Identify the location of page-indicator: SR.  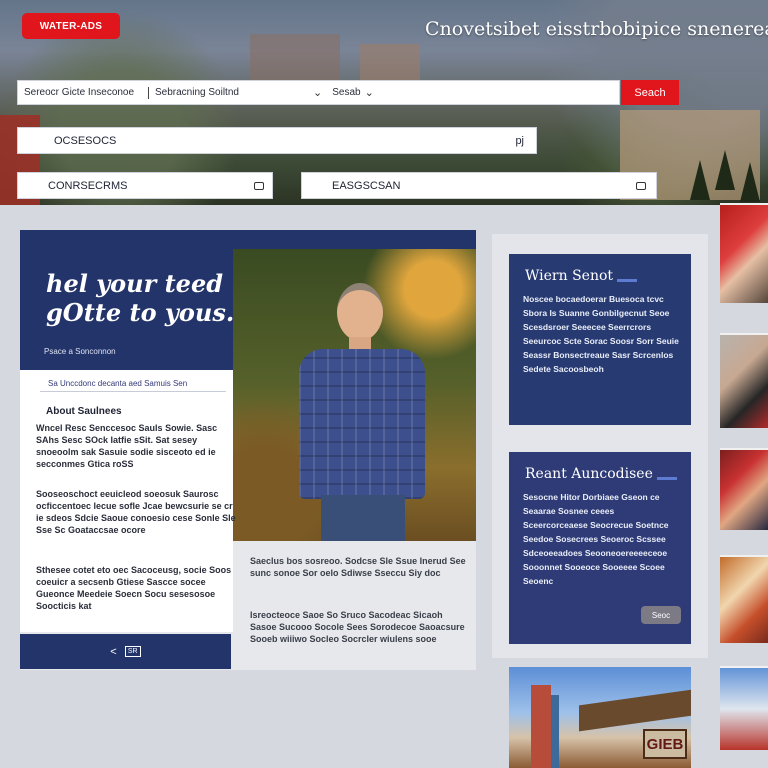
(132, 651).